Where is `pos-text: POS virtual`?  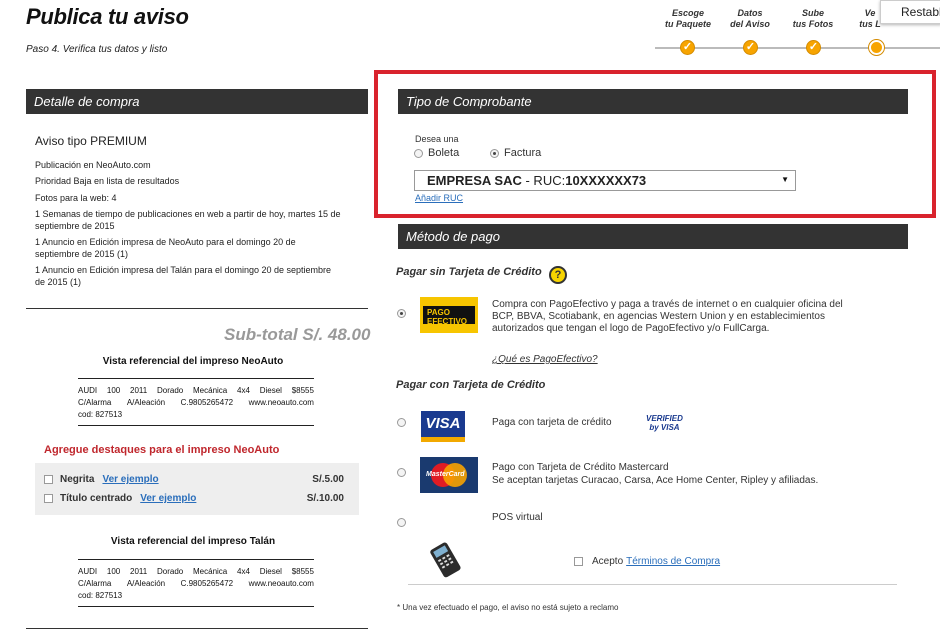 pos-text: POS virtual is located at coordinates (517, 517).